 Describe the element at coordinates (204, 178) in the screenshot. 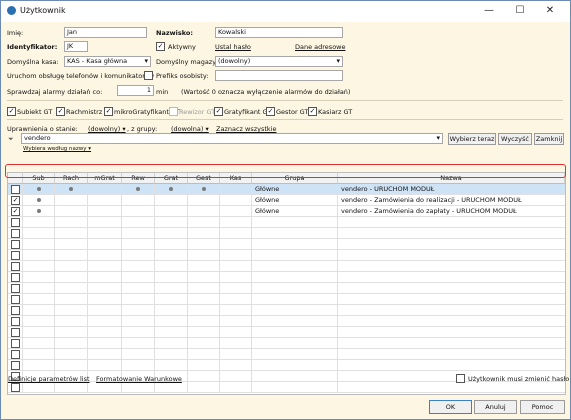

I see `grid-header: Gest` at that location.